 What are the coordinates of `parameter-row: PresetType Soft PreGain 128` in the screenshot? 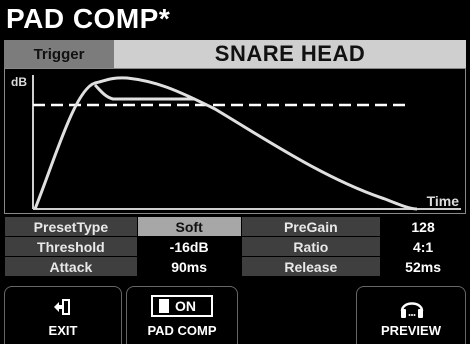 It's located at (235, 226).